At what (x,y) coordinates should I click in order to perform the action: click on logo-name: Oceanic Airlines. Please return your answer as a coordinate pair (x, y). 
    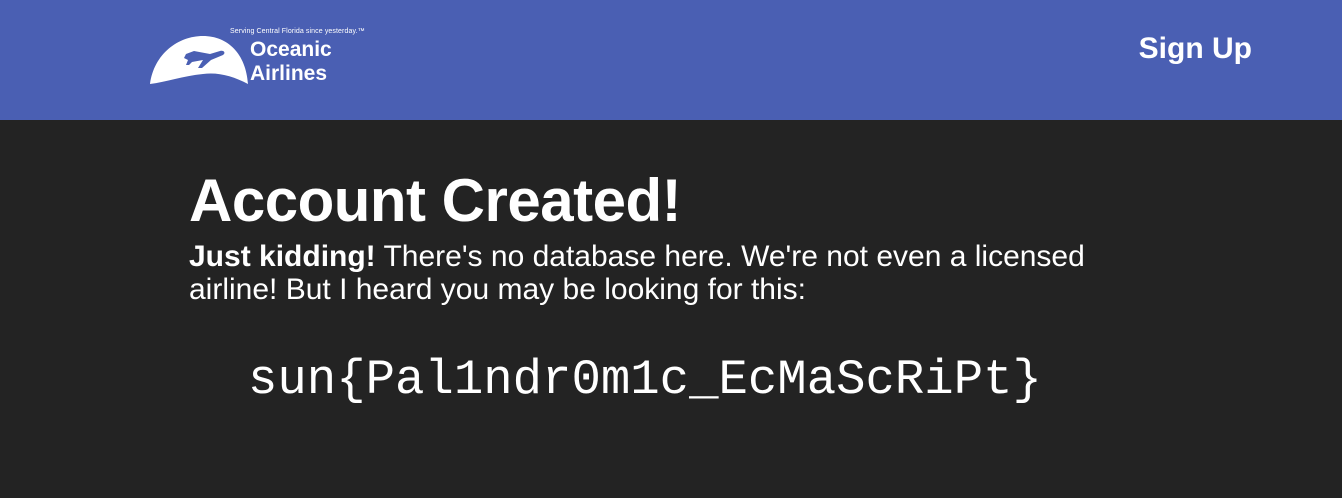
    Looking at the image, I should click on (291, 62).